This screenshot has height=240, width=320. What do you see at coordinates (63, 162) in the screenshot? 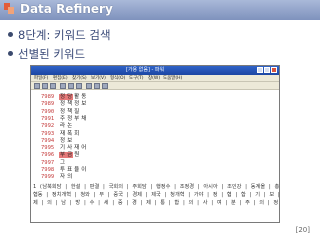
I see `keyword-char: 그` at bounding box center [63, 162].